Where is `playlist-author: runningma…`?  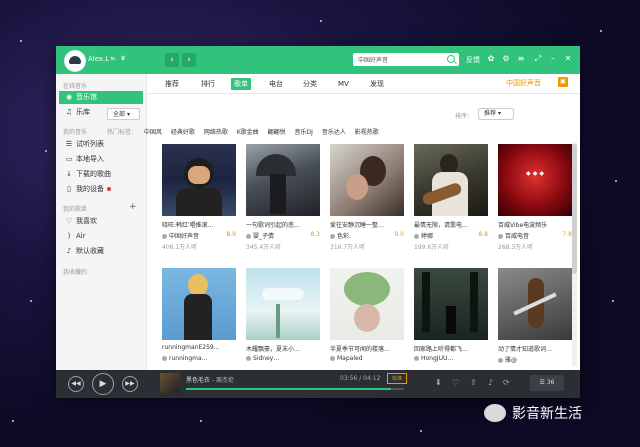 playlist-author: runningma… is located at coordinates (185, 358).